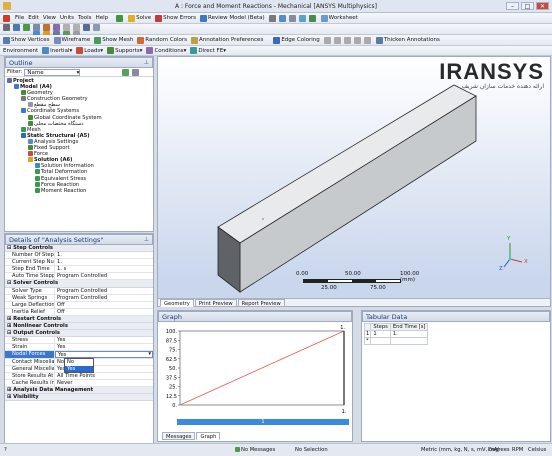 The width and height of the screenshot is (552, 456). I want to click on details-group-header: ⊟ Output Controls, so click(79, 334).